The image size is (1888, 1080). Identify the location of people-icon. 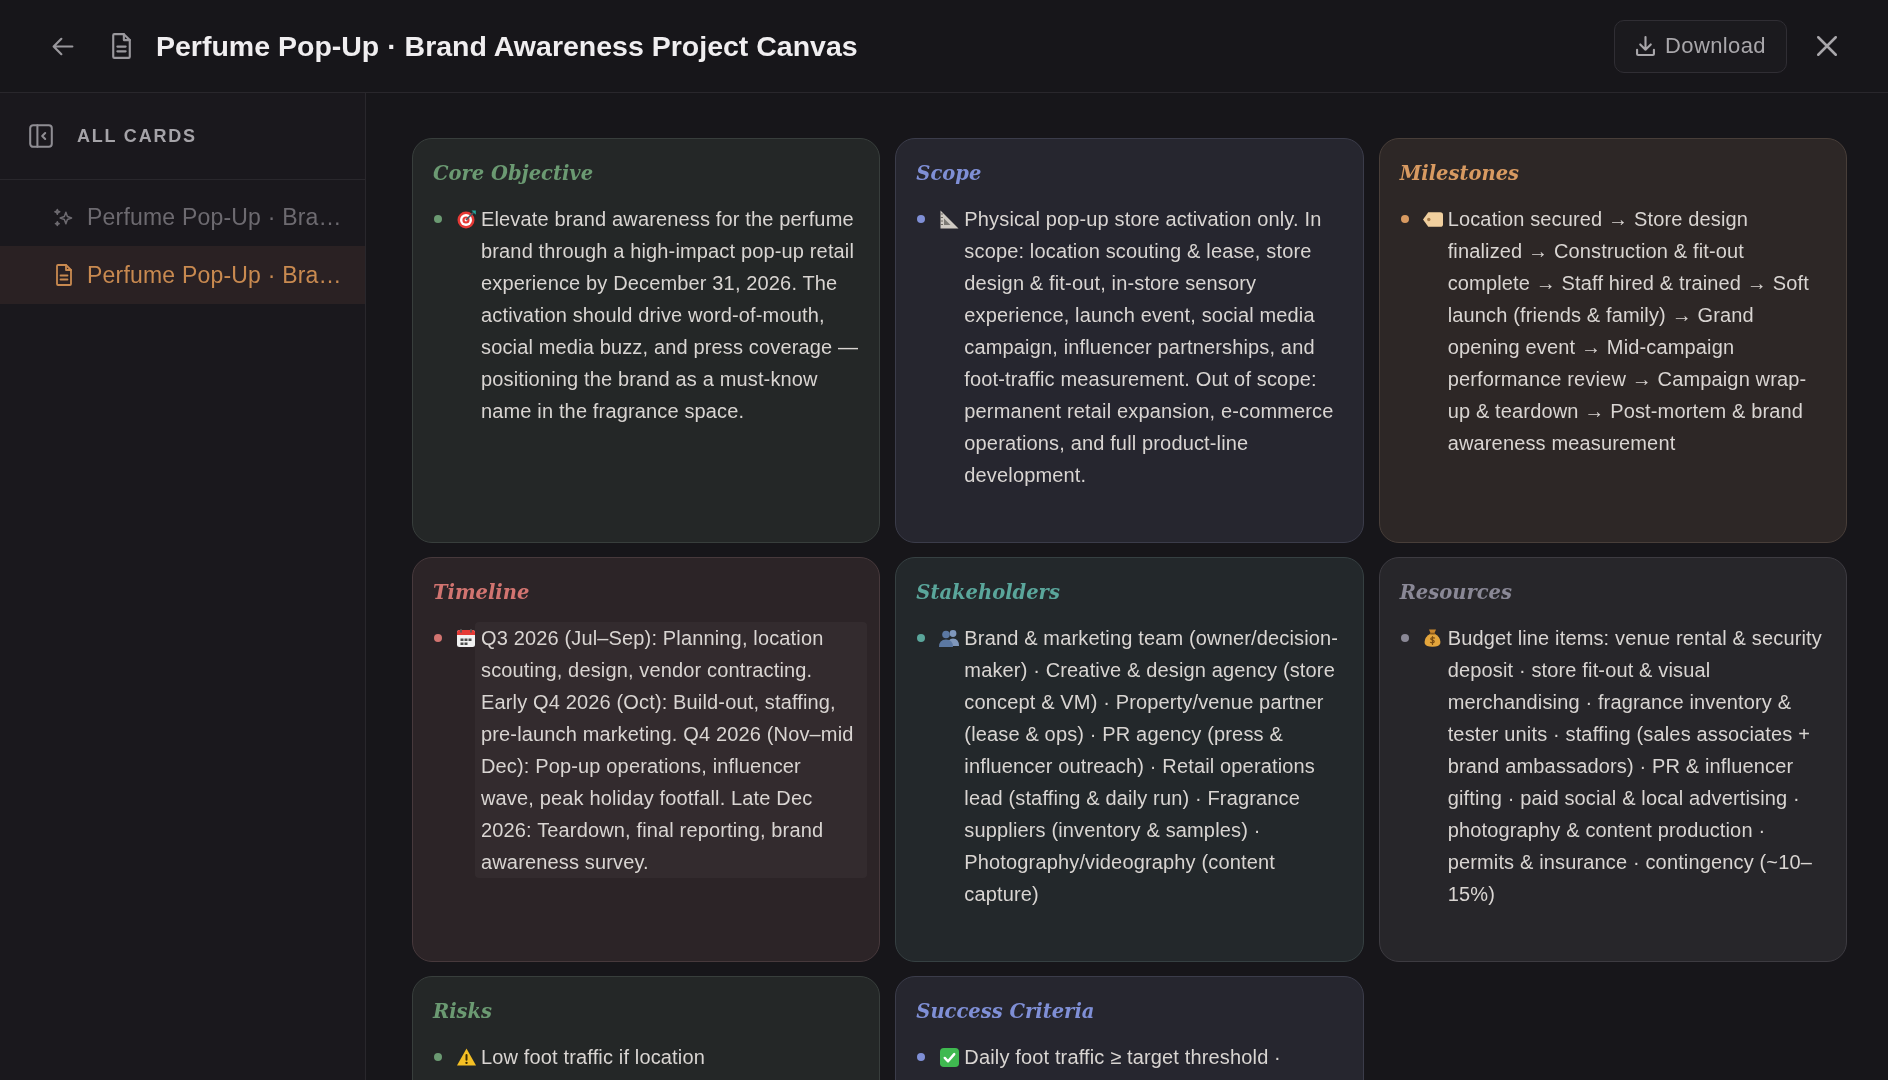
(949, 638).